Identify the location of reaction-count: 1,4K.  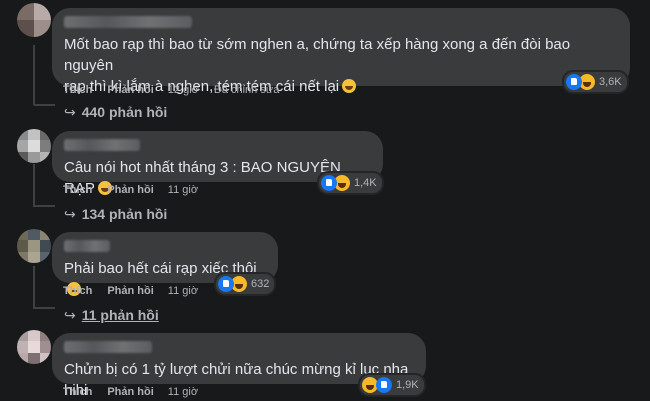
(365, 183).